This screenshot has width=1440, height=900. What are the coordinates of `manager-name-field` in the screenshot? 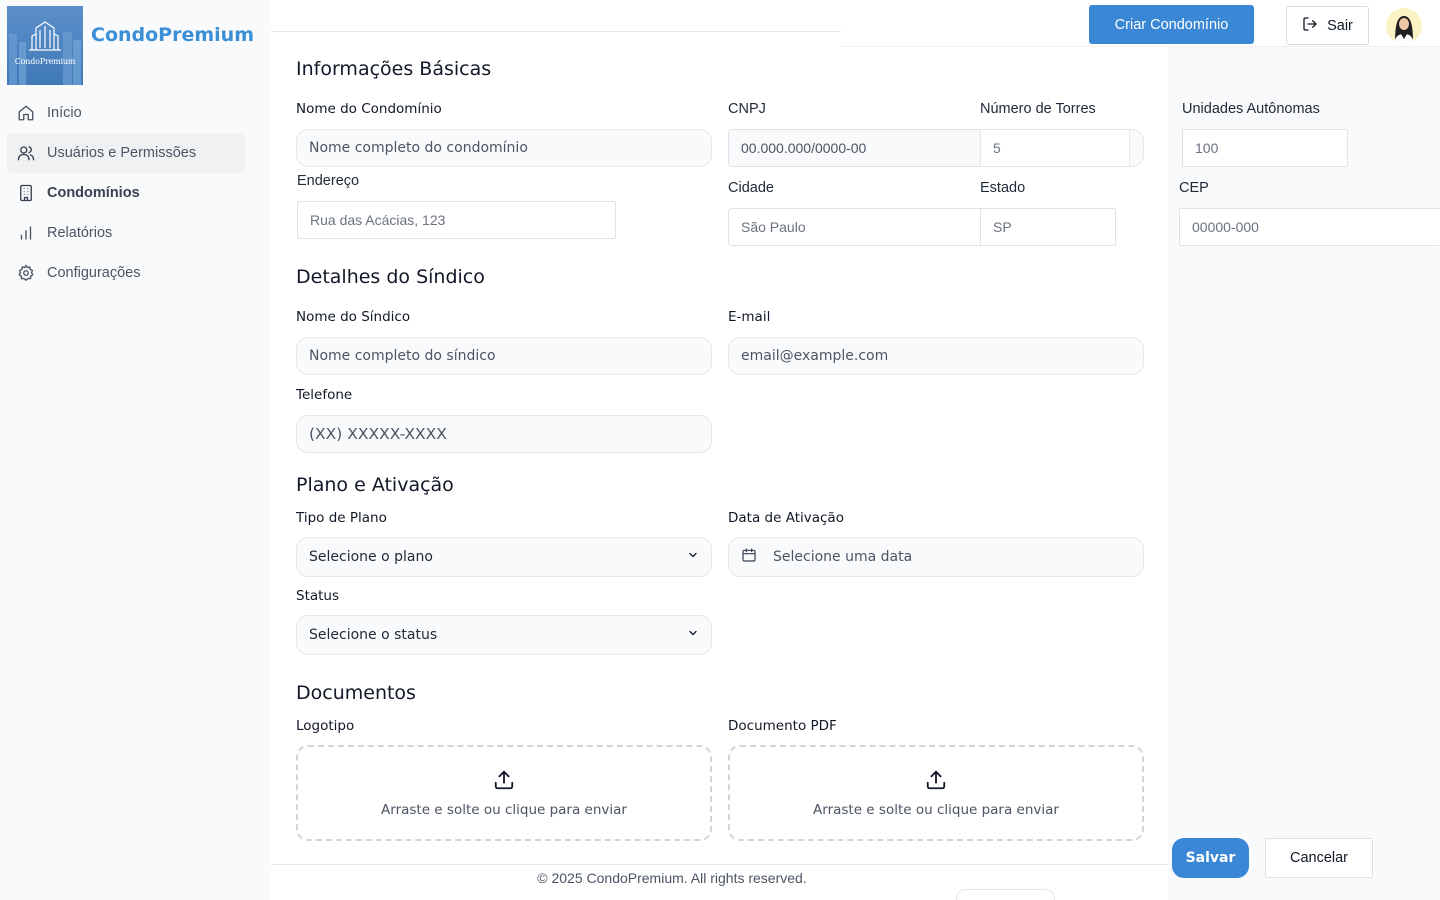 It's located at (504, 356).